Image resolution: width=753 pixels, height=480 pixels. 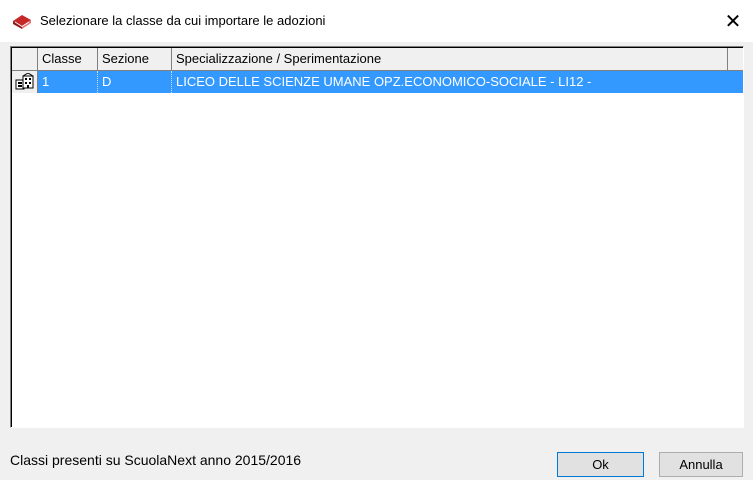 I want to click on class-group-icon, so click(x=25, y=84).